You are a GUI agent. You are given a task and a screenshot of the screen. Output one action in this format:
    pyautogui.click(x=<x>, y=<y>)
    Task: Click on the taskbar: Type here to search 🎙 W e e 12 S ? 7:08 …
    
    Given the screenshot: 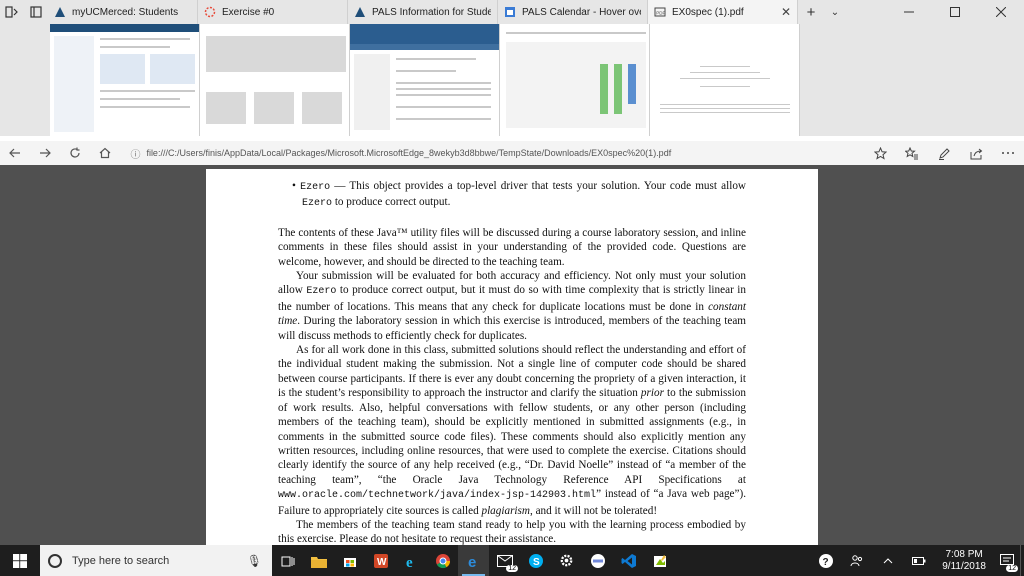 What is the action you would take?
    pyautogui.click(x=512, y=560)
    